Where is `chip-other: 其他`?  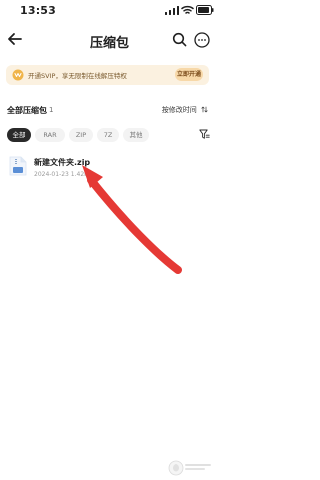
chip-other: 其他 is located at coordinates (136, 135).